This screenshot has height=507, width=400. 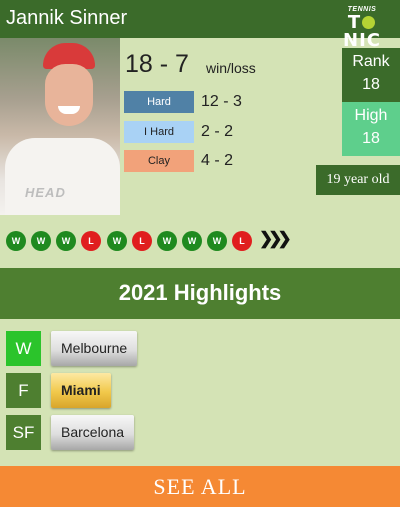 I want to click on tournament-name-button: Melbourne, so click(x=94, y=348).